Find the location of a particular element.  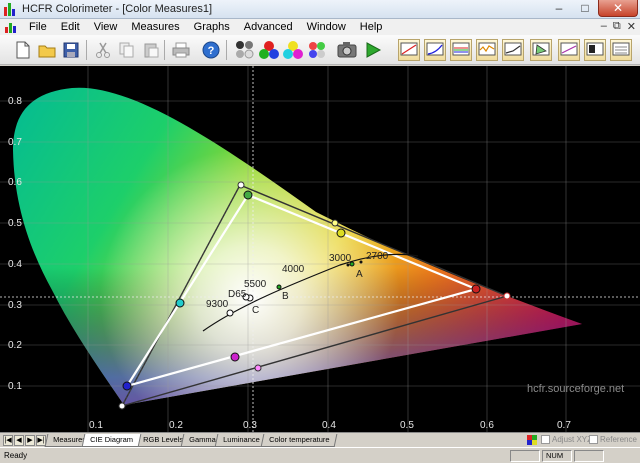

x-tick-0.3: 0.3 is located at coordinates (250, 425).